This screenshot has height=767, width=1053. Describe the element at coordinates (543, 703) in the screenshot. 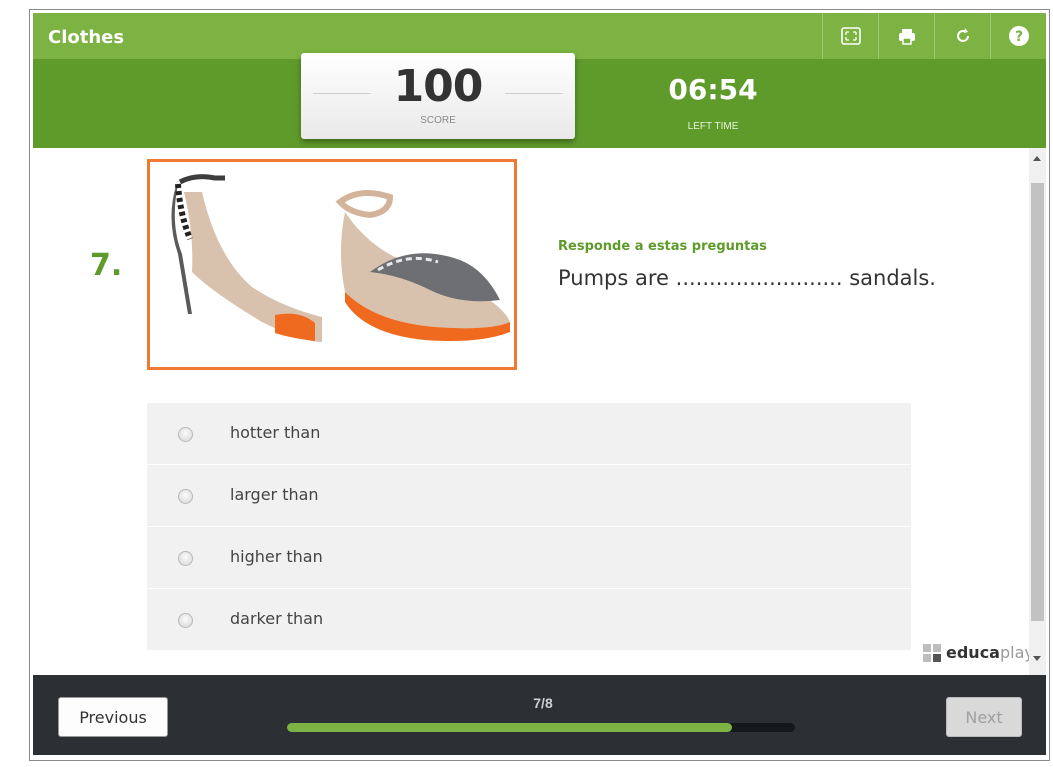

I see `progress-text: 7/8` at that location.